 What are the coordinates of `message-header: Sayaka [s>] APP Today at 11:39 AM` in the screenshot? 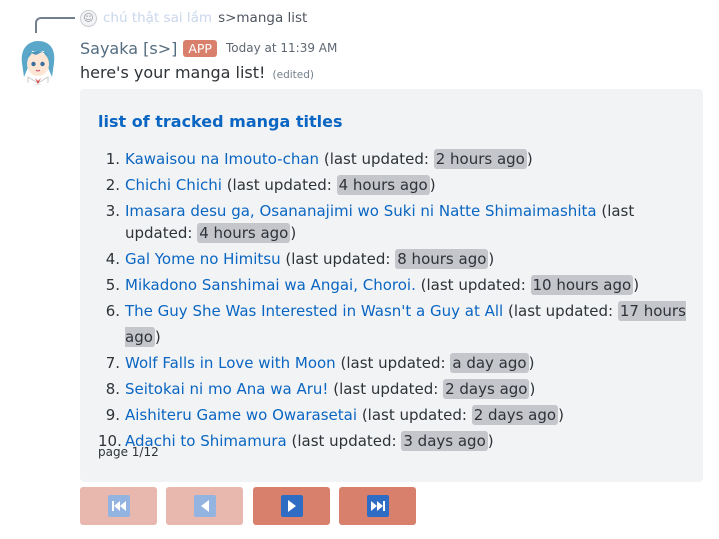 It's located at (208, 48).